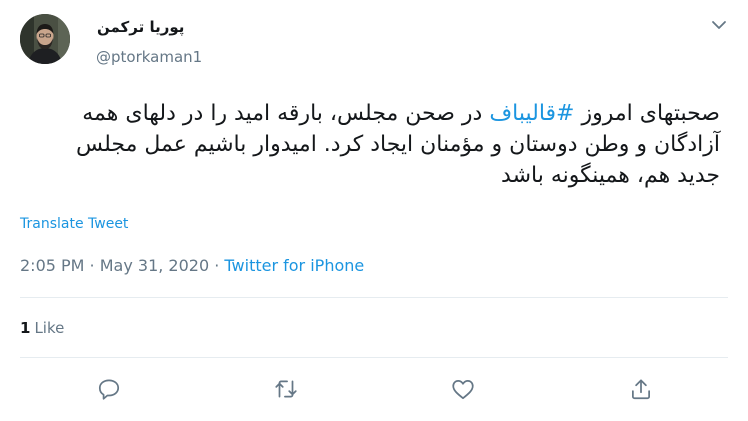 This screenshot has height=421, width=748. I want to click on likes-stat: 1 Like, so click(42, 328).